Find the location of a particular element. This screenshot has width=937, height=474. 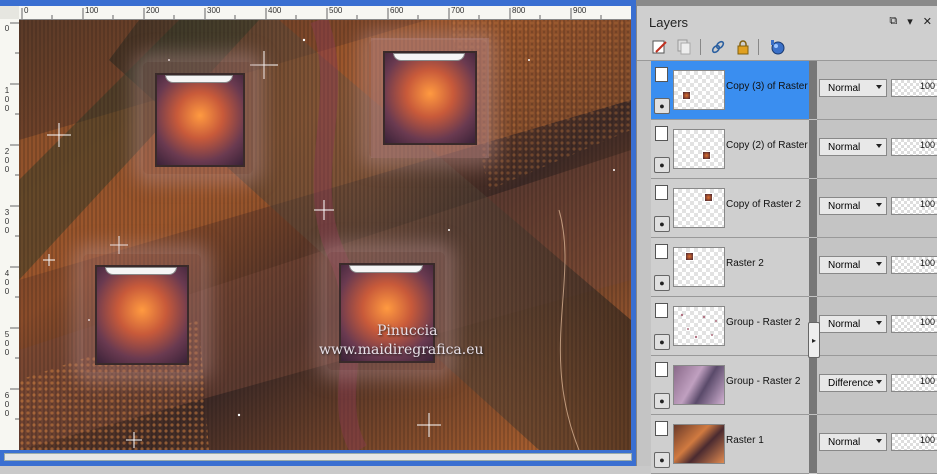

layer-item: ● Raster 2 is located at coordinates (730, 267).